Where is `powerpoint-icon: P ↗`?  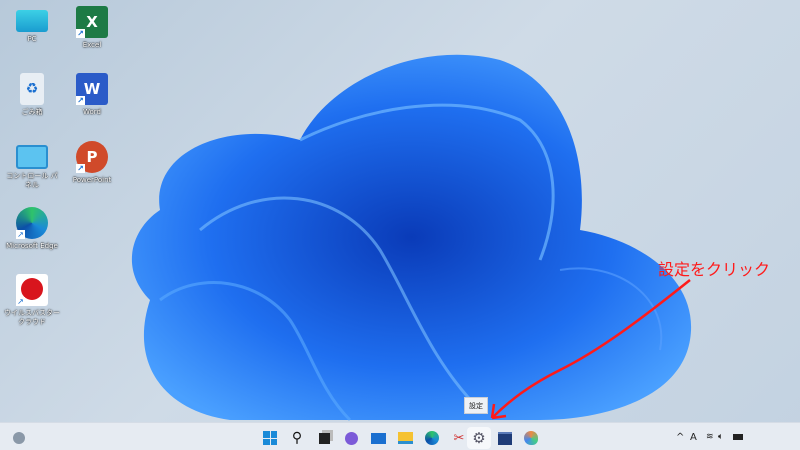
powerpoint-icon: P ↗ is located at coordinates (92, 157).